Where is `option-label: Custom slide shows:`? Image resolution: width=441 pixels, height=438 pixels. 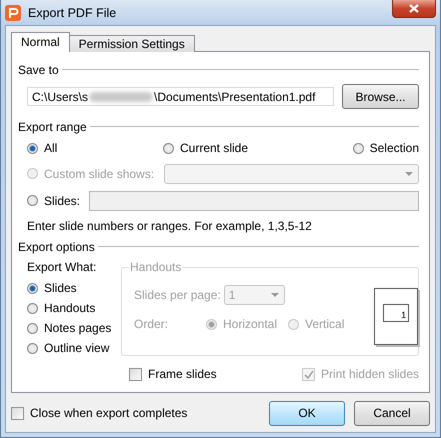
option-label: Custom slide shows: is located at coordinates (99, 173).